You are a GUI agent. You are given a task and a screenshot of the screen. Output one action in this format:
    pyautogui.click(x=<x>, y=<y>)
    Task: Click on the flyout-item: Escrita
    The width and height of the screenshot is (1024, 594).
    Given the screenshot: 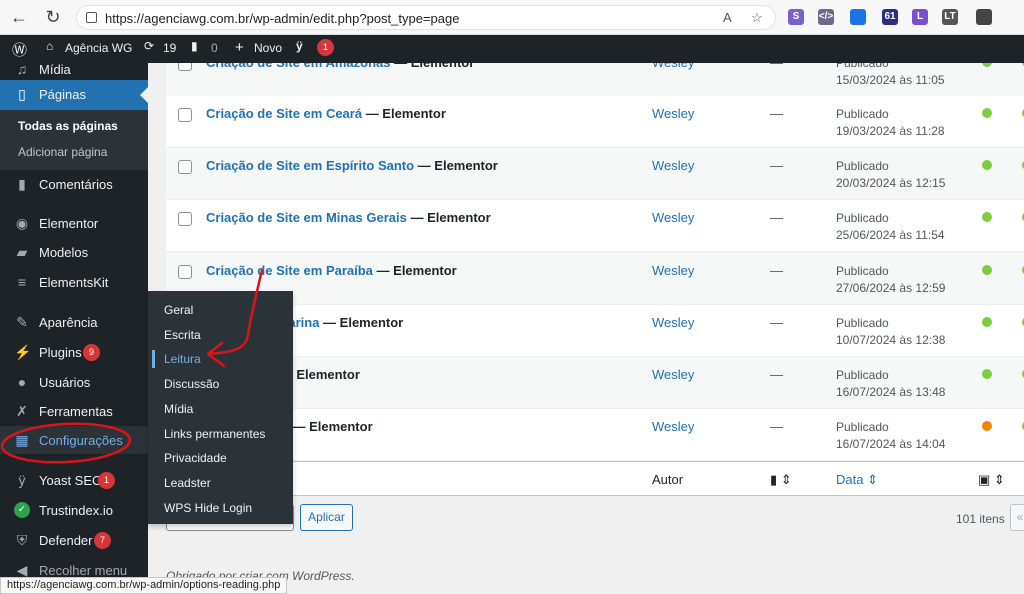 What is the action you would take?
    pyautogui.click(x=182, y=335)
    